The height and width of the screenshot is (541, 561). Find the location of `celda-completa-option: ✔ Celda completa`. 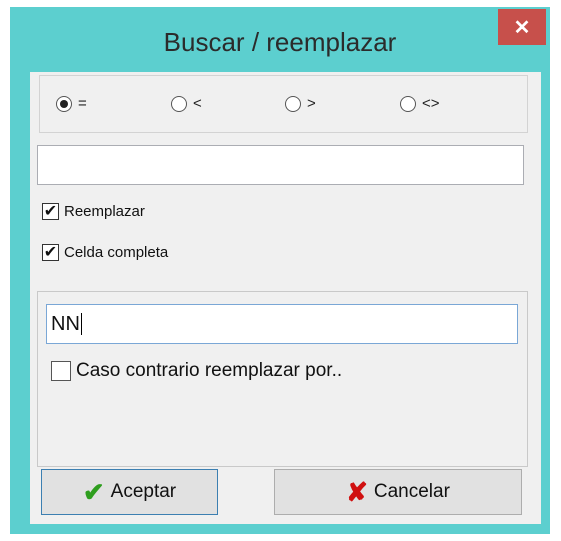

celda-completa-option: ✔ Celda completa is located at coordinates (105, 252).